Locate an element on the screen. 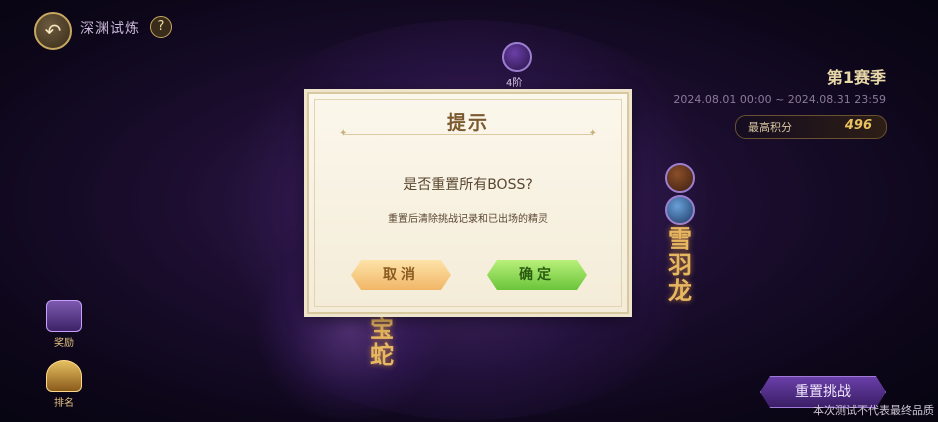 The width and height of the screenshot is (938, 422). best-score-value: 496 is located at coordinates (858, 125).